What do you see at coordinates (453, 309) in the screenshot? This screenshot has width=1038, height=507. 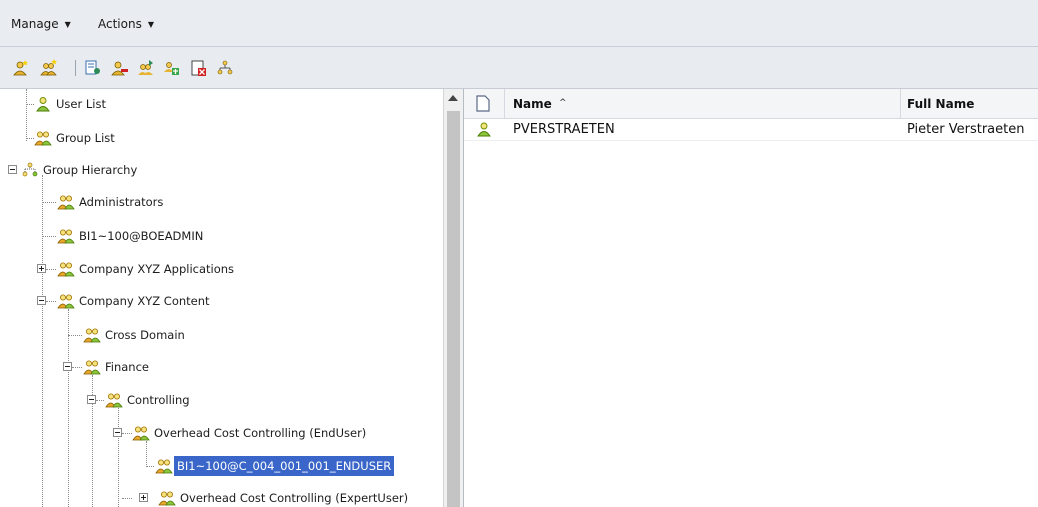 I see `scrollbar-thumb` at bounding box center [453, 309].